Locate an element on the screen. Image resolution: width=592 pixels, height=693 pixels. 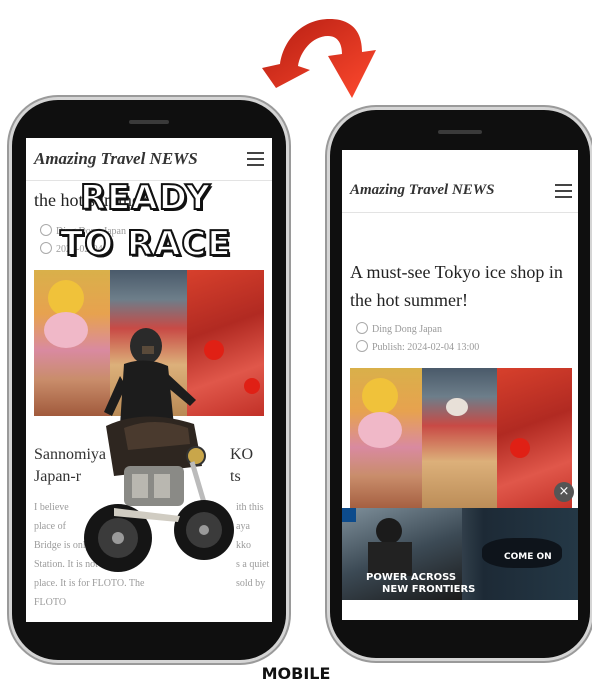
article-author: Ding Dong Japan is located at coordinates (399, 328).